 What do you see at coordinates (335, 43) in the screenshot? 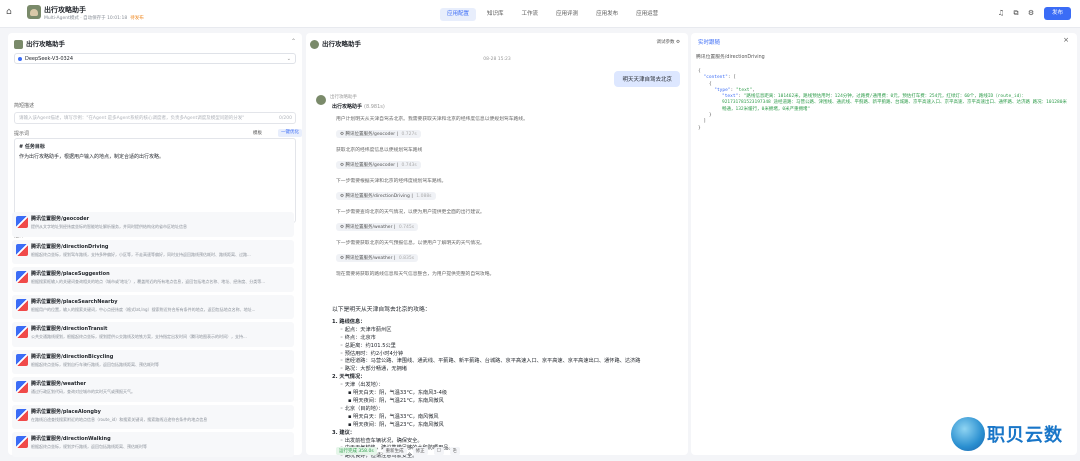
I see `chat-title: 出行攻略助手` at bounding box center [335, 43].